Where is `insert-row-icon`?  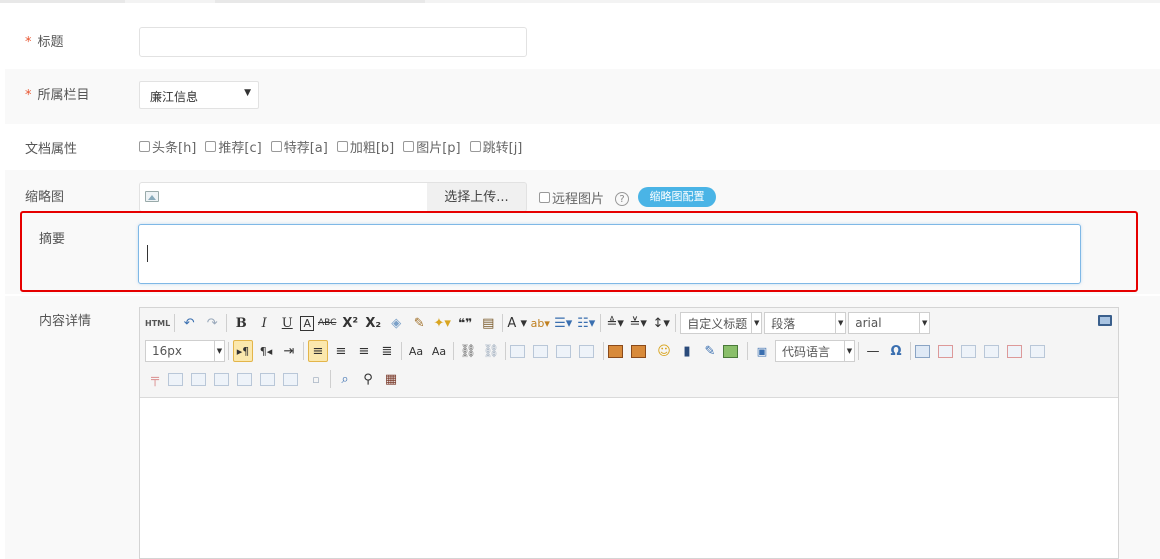 insert-row-icon is located at coordinates (991, 351).